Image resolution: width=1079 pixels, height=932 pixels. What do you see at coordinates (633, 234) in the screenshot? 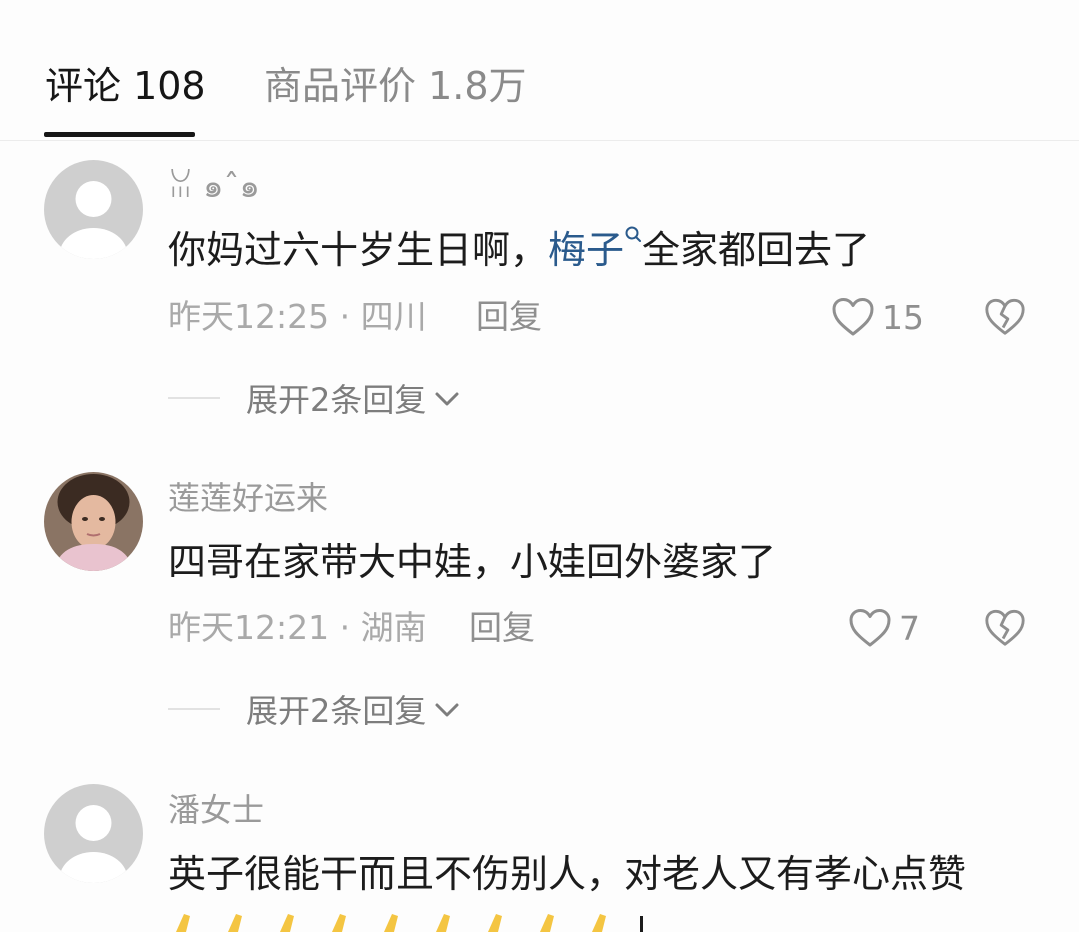
I see `search-icon` at bounding box center [633, 234].